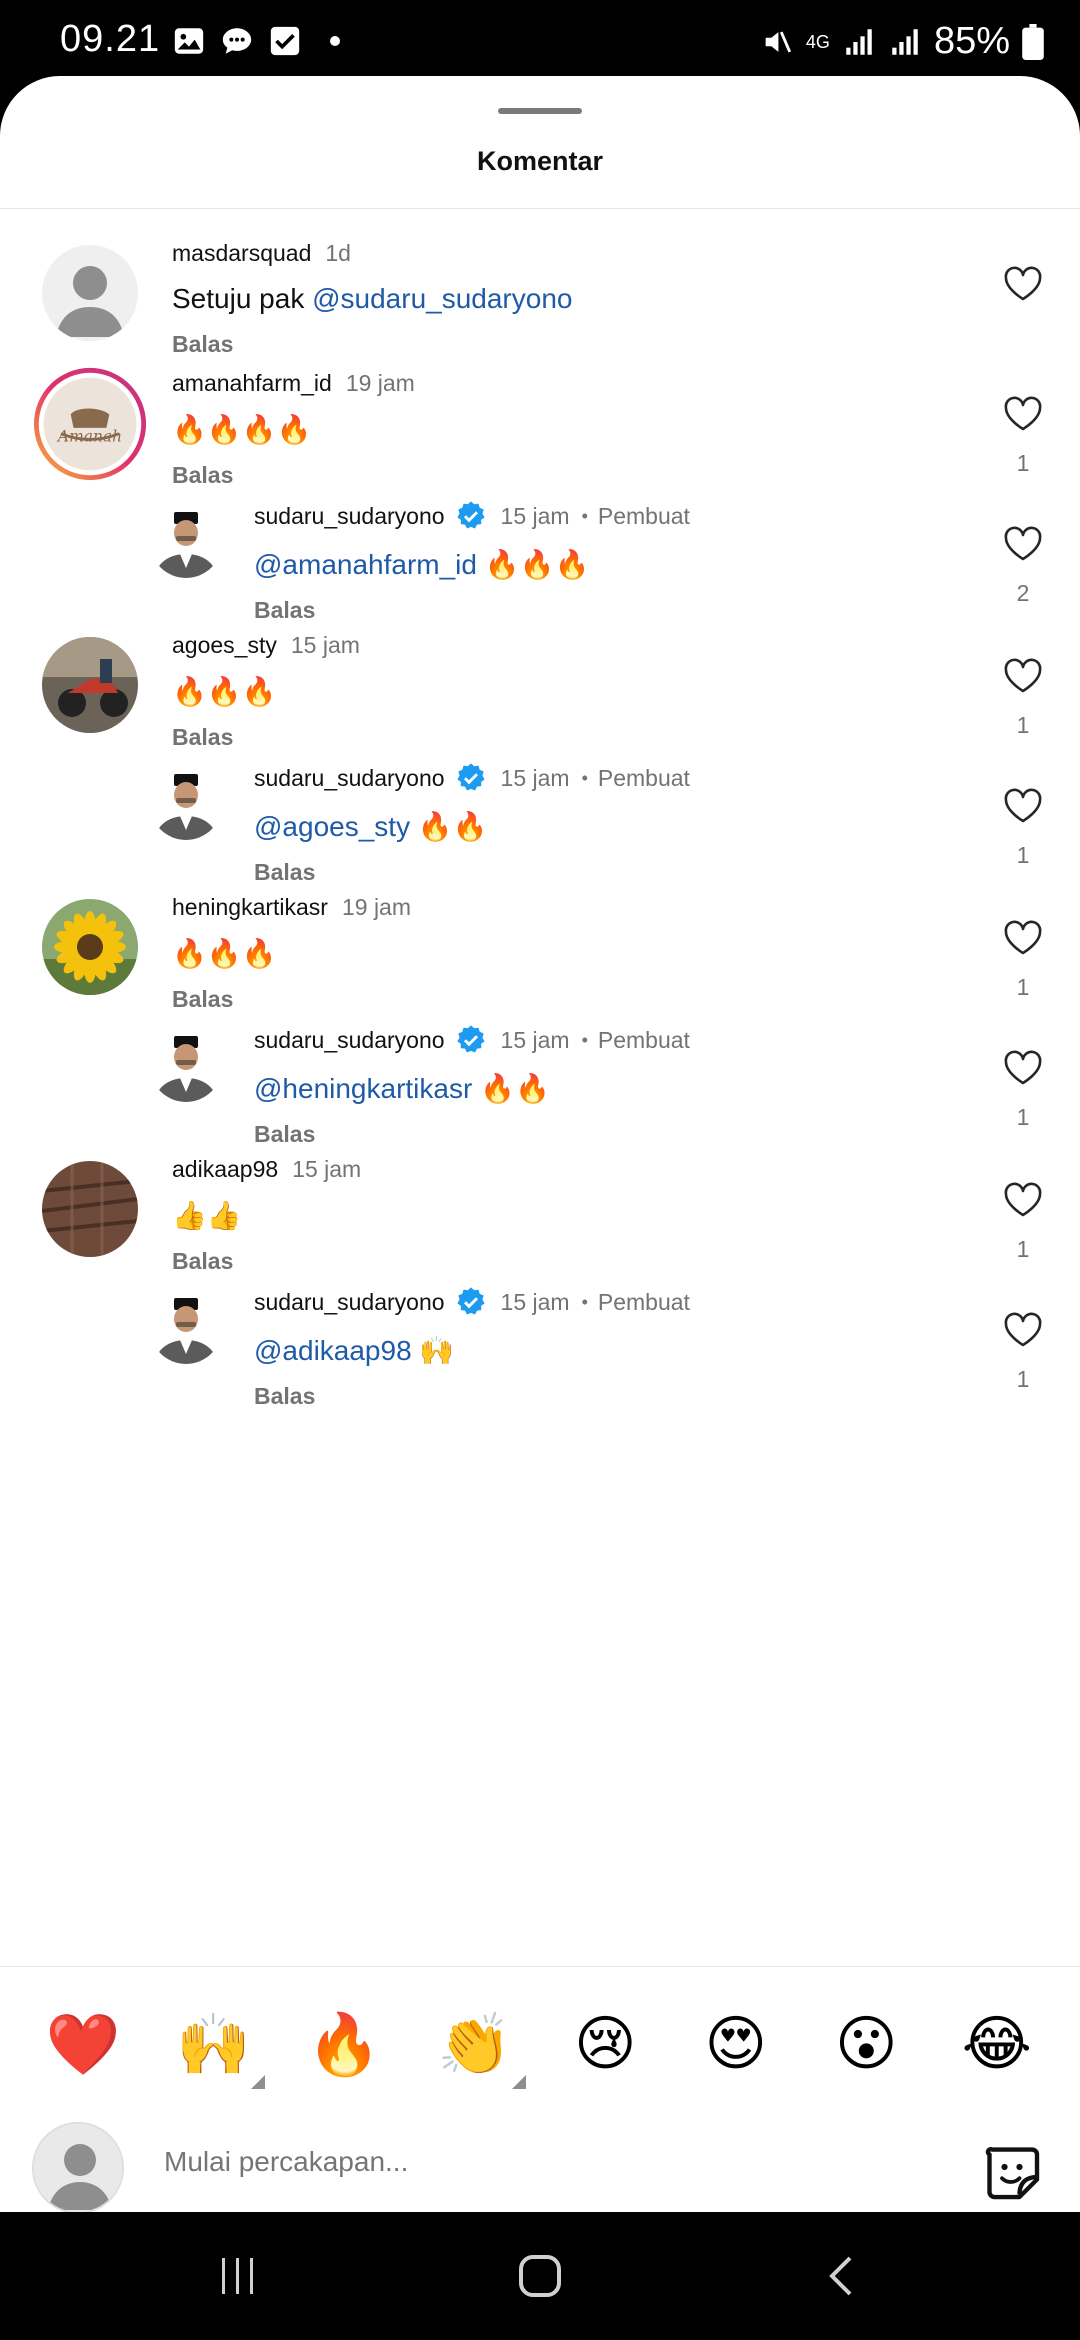  Describe the element at coordinates (332, 826) in the screenshot. I see `mention-link: @agoes_sty` at that location.